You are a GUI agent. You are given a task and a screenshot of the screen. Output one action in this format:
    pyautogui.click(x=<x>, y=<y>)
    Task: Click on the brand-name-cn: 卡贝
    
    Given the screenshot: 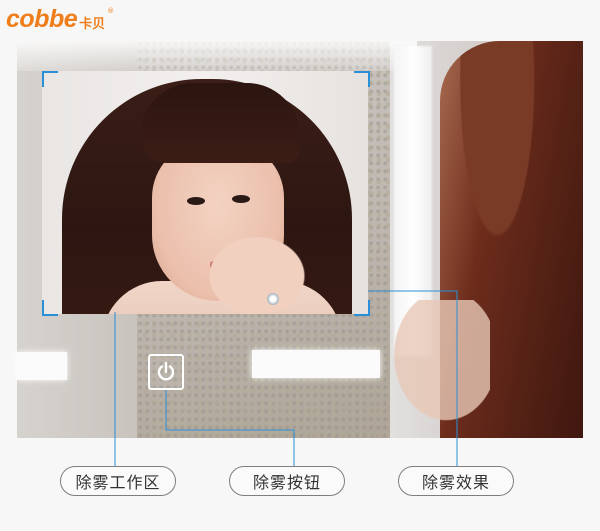 What is the action you would take?
    pyautogui.click(x=92, y=24)
    